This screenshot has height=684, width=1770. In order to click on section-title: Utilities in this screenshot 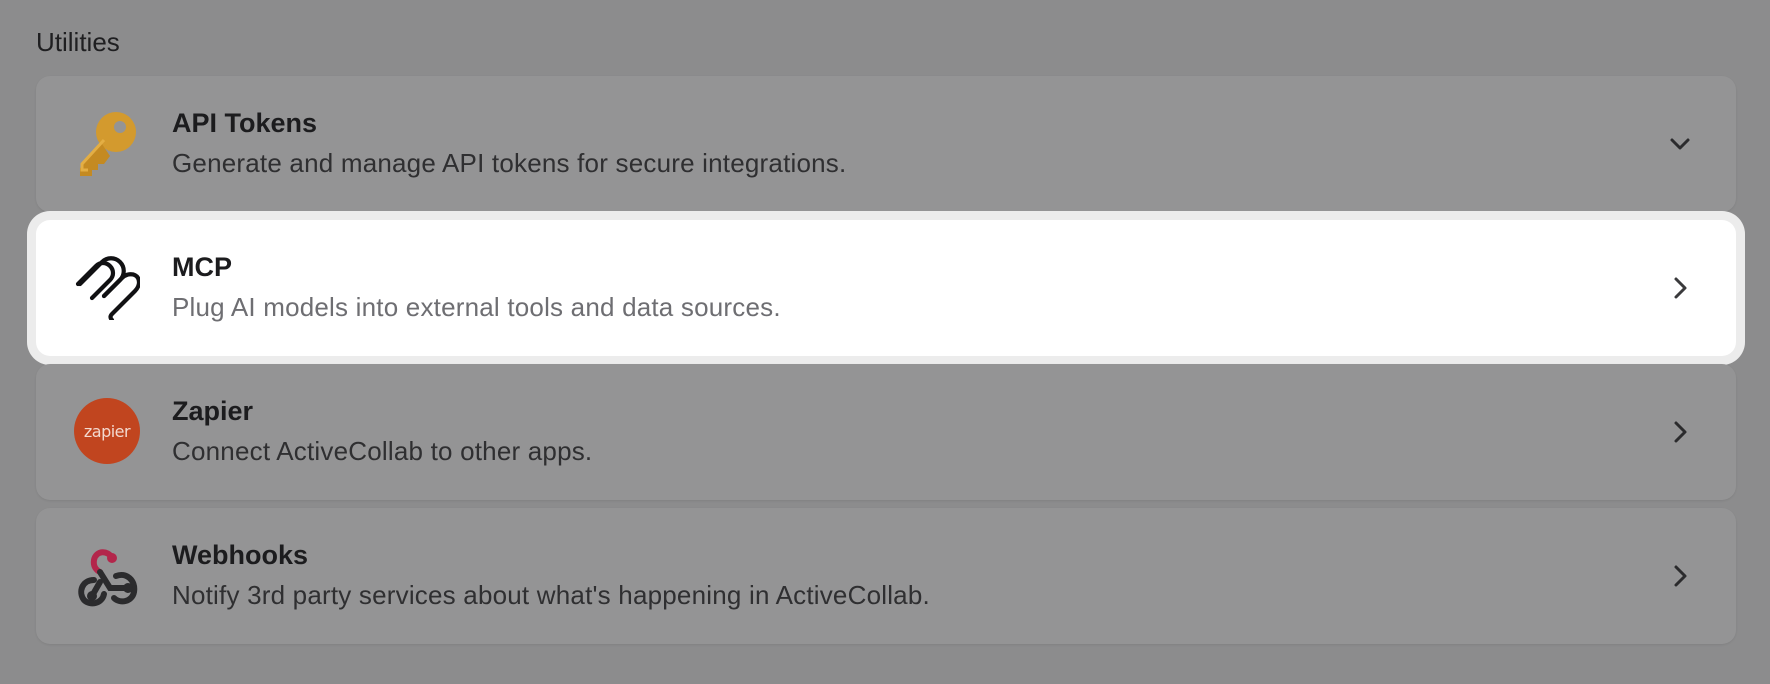, I will do `click(78, 42)`.